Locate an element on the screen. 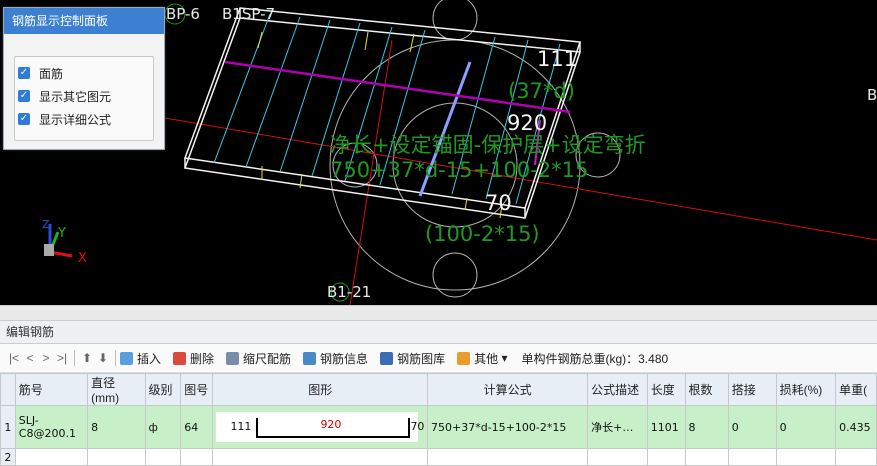  move-up-icon: ⬆ is located at coordinates (87, 358).